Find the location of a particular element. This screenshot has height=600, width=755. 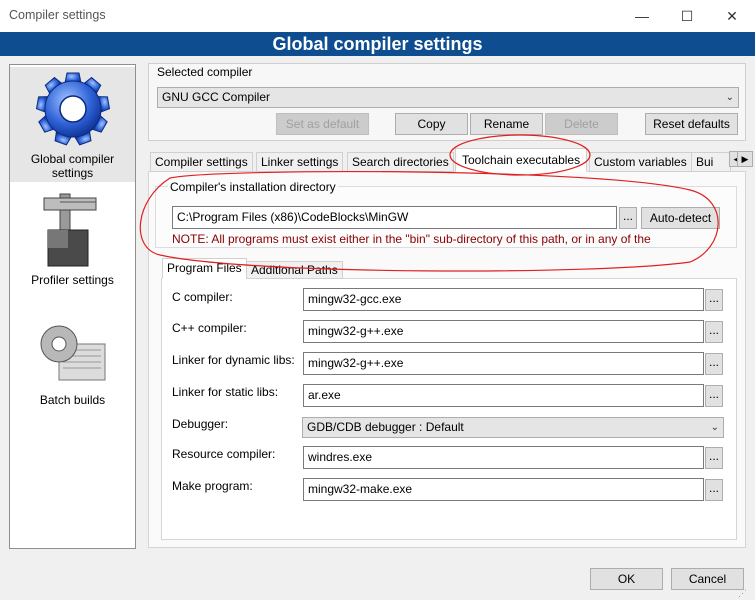

make-program-input: mingw32-make.exe is located at coordinates (503, 489).